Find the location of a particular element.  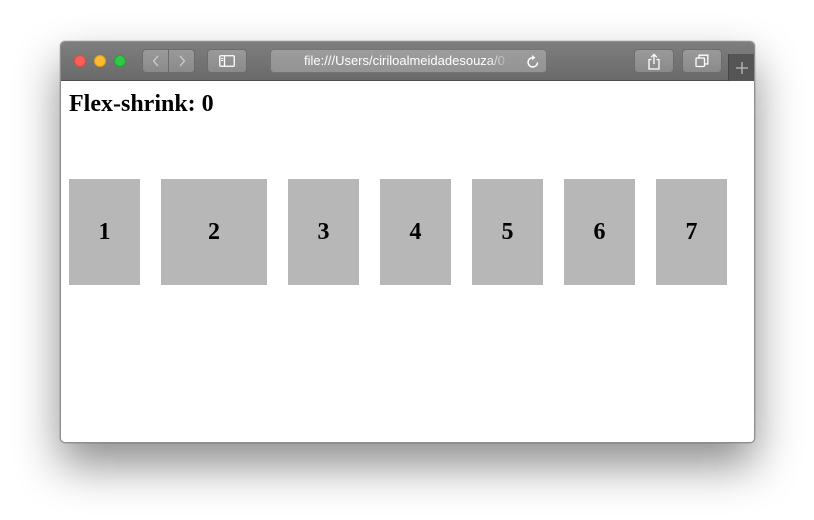

sidebar-toggle-button is located at coordinates (227, 61).